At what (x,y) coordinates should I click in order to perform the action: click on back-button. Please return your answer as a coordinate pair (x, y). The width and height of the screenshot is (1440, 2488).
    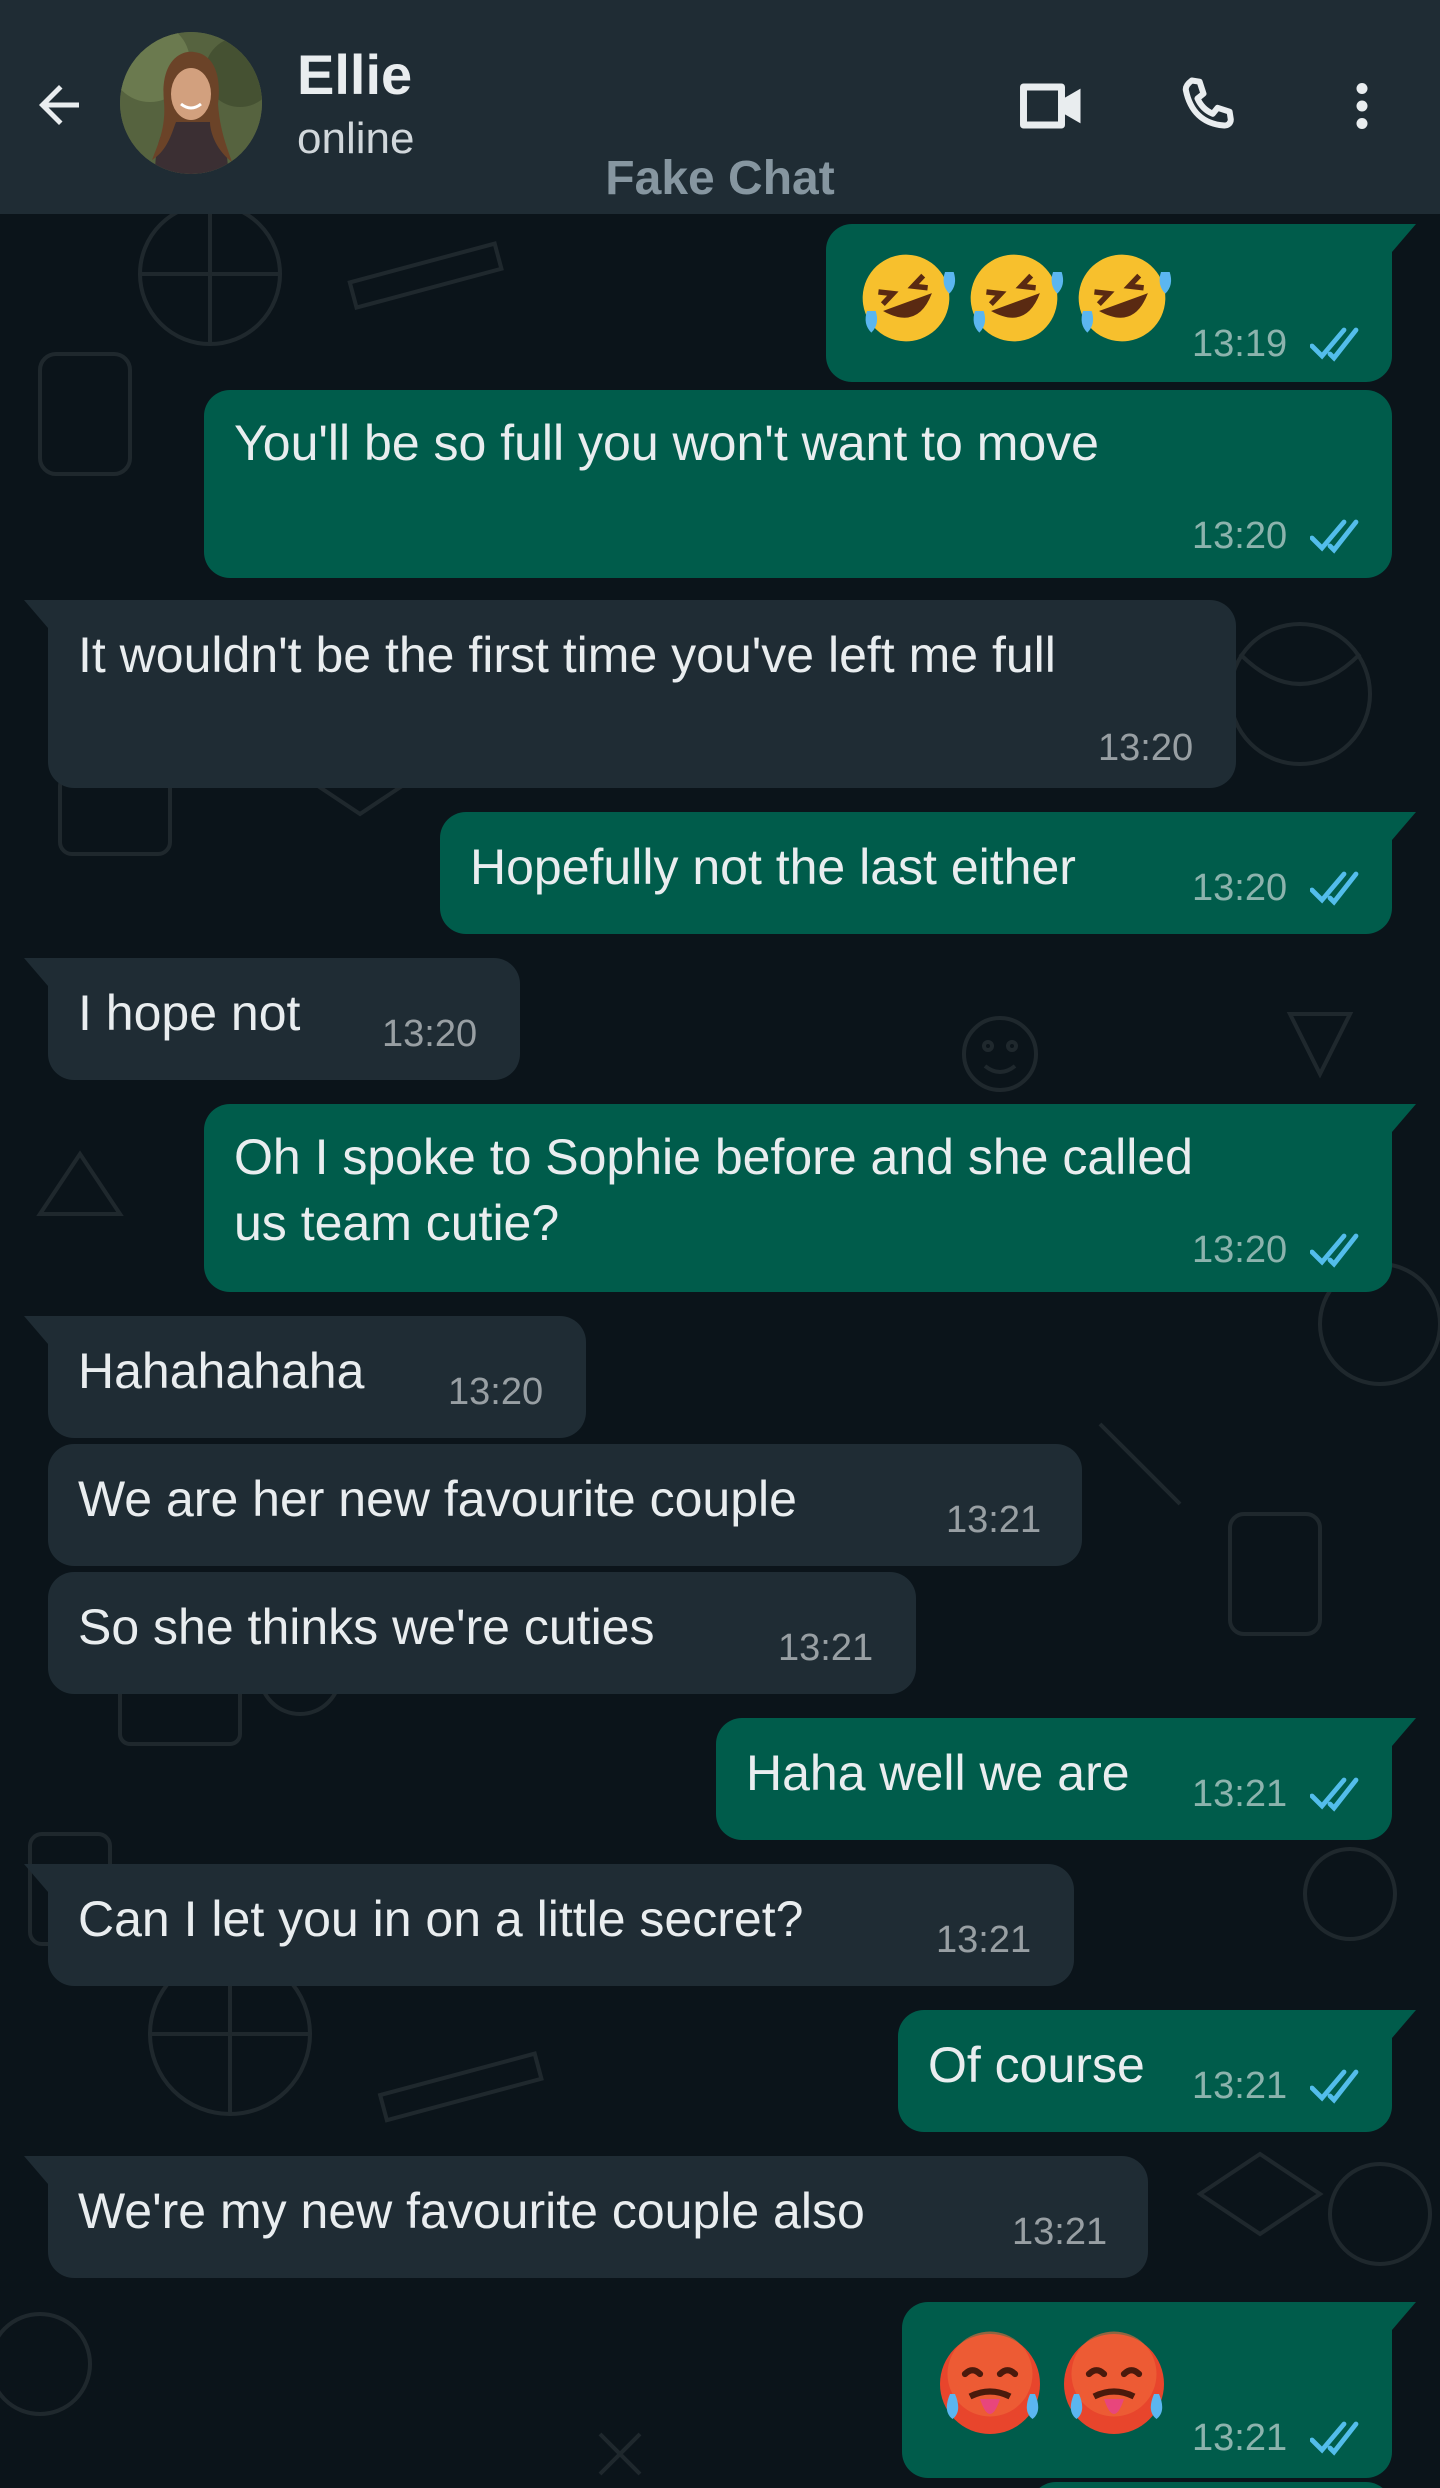
    Looking at the image, I should click on (59, 105).